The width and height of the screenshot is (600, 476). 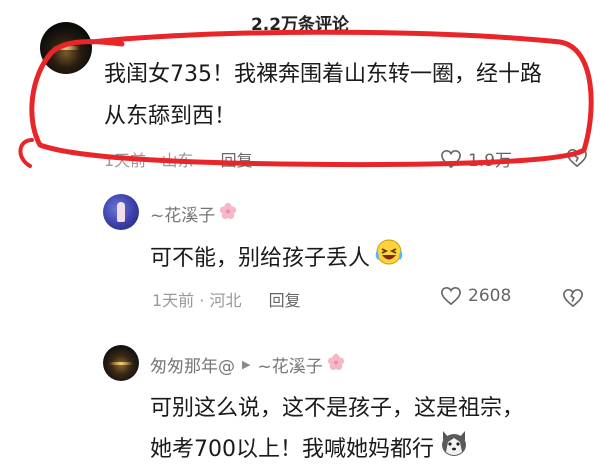 I want to click on like-count: 1.9万, so click(x=490, y=161).